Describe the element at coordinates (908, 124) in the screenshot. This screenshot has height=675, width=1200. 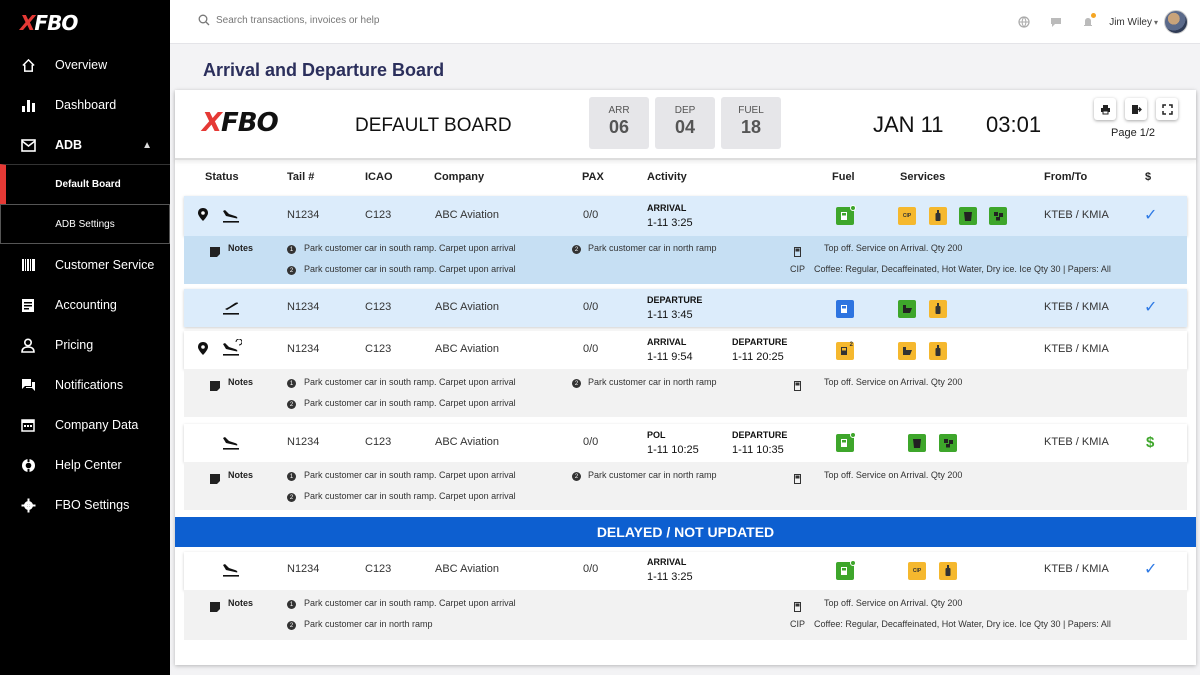
I see `board-date: JAN 11` at that location.